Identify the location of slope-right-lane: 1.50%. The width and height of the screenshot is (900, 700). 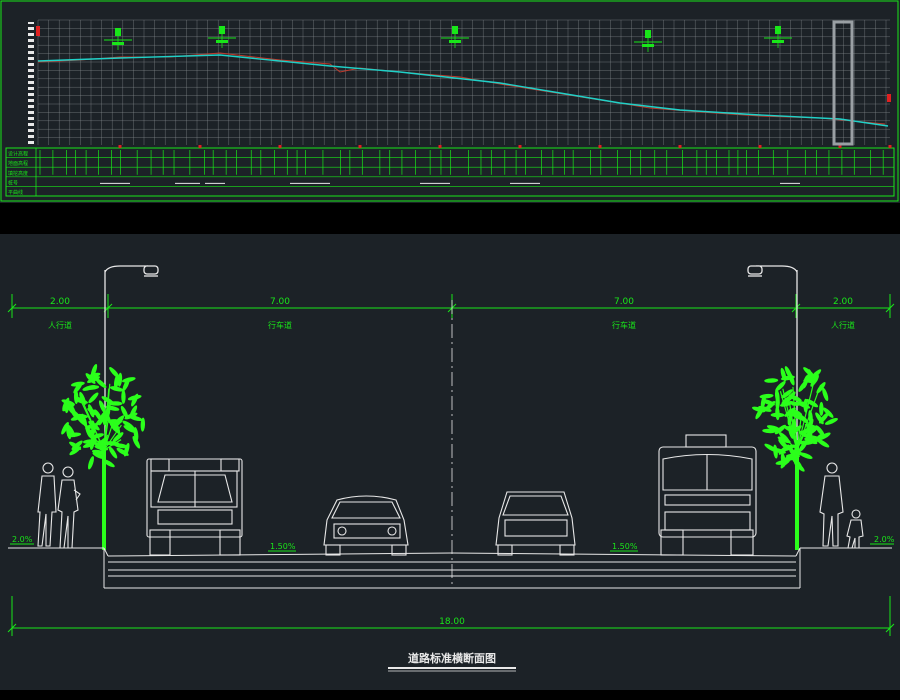
(625, 546).